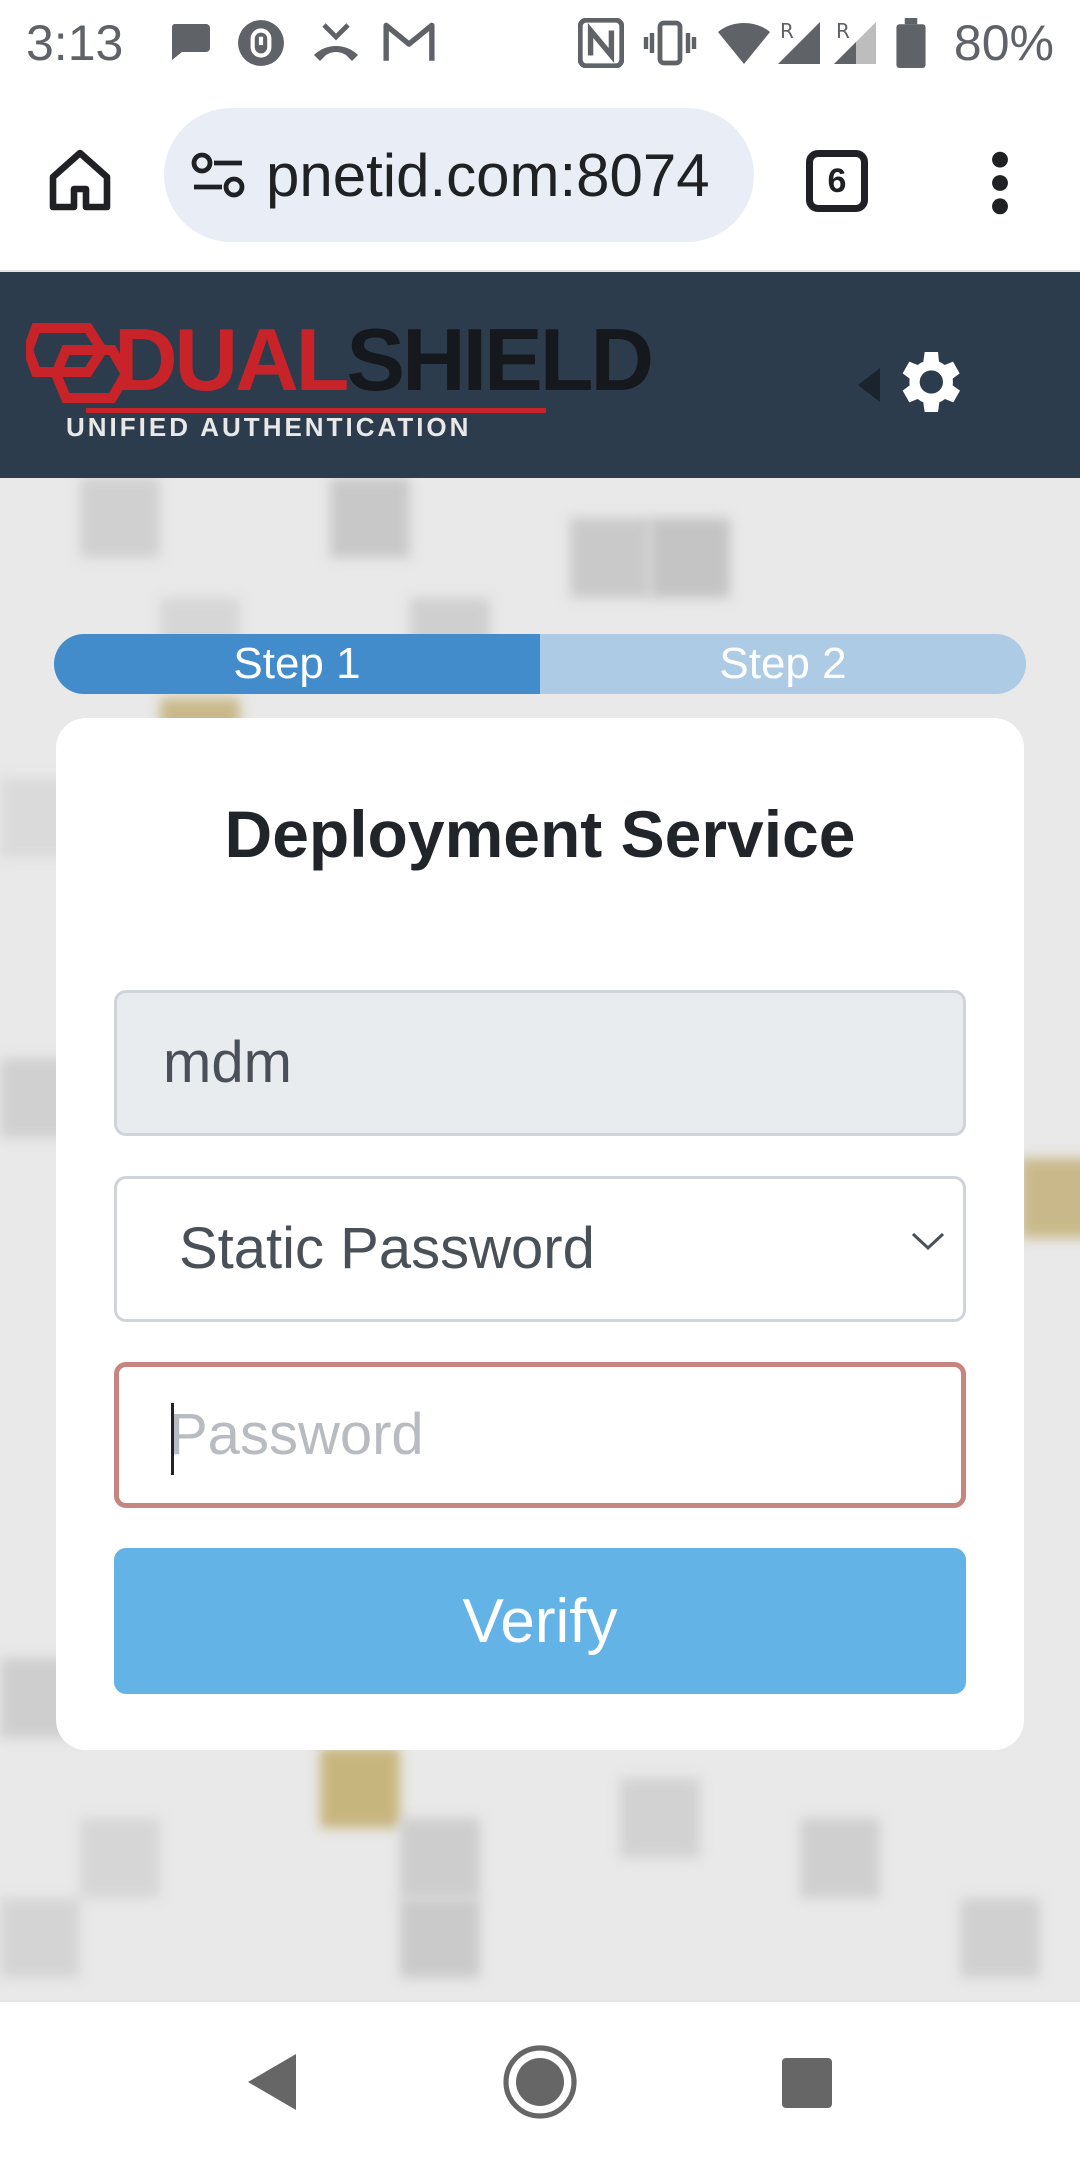 The width and height of the screenshot is (1080, 2160). I want to click on gear-icon, so click(931, 382).